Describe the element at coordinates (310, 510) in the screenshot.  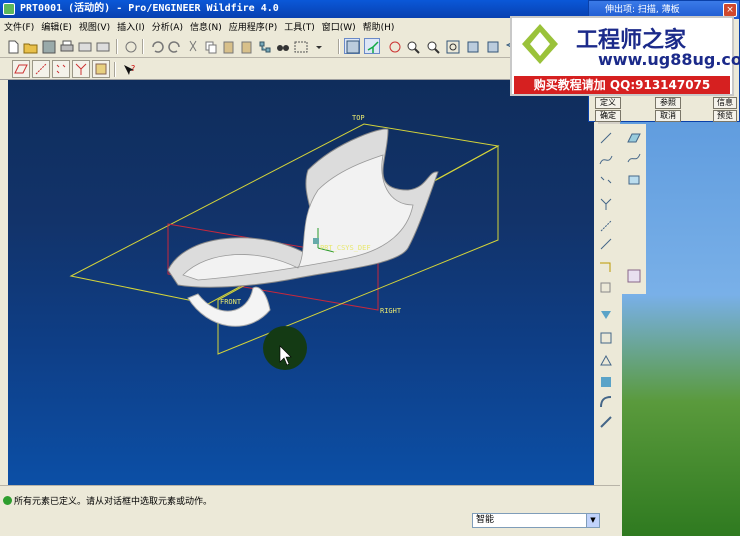
I see `status-area: 所有元素已定义。请从对话框中选取元素或动作。 智能 ▼` at that location.